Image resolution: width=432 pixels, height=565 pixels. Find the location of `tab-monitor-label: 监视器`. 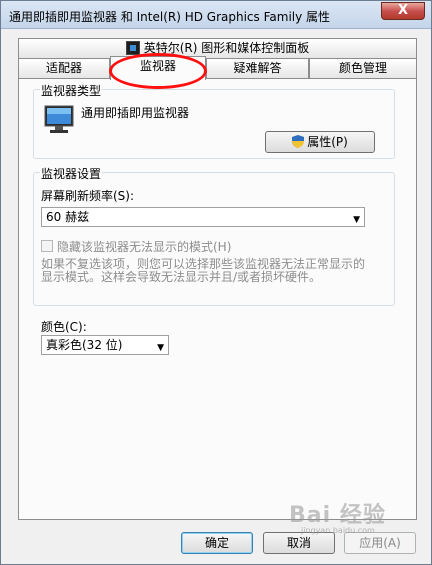

tab-monitor-label: 监视器 is located at coordinates (157, 66).